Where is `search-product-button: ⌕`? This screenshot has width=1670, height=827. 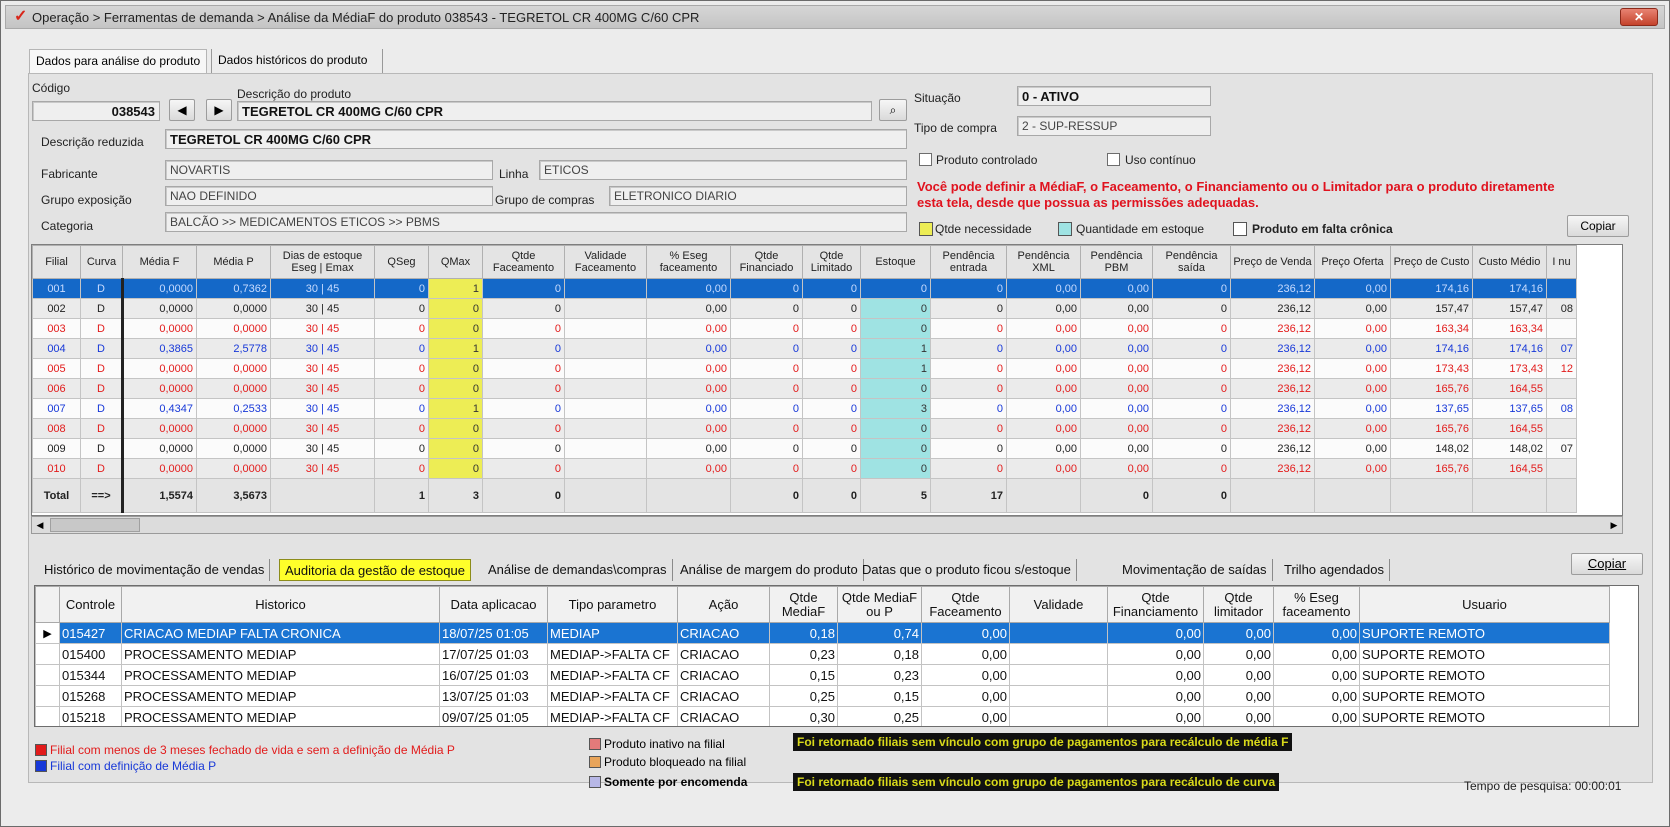 search-product-button: ⌕ is located at coordinates (893, 110).